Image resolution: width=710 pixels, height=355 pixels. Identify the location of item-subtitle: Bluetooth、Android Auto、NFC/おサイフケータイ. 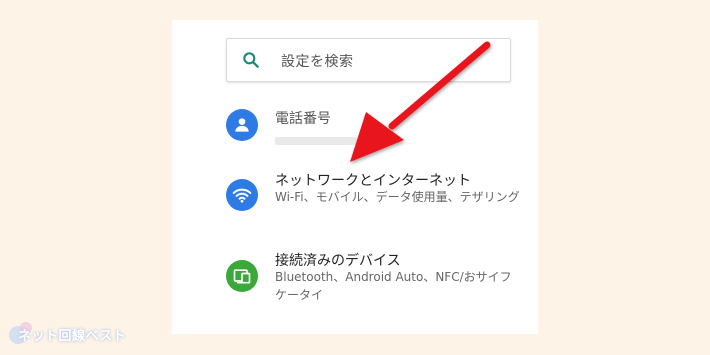
(393, 286).